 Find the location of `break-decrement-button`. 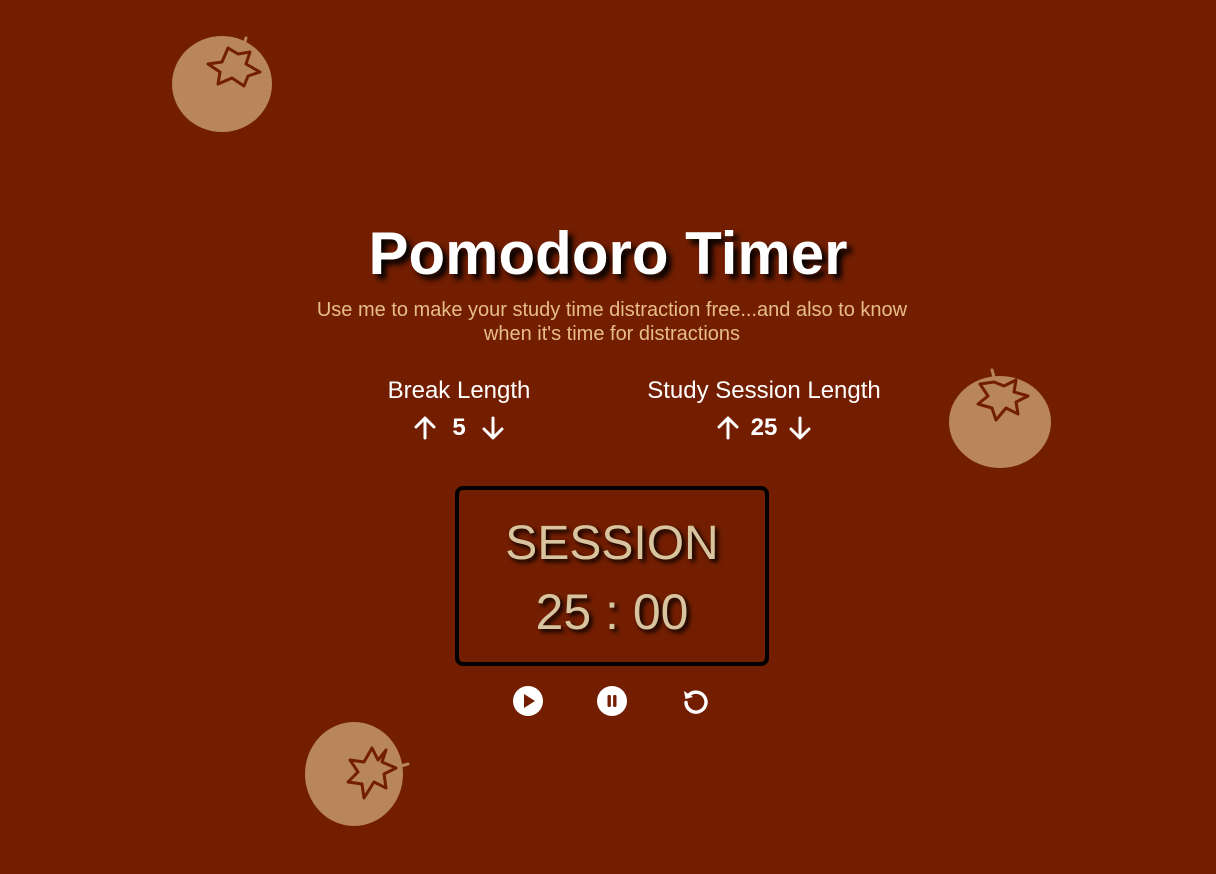

break-decrement-button is located at coordinates (493, 428).